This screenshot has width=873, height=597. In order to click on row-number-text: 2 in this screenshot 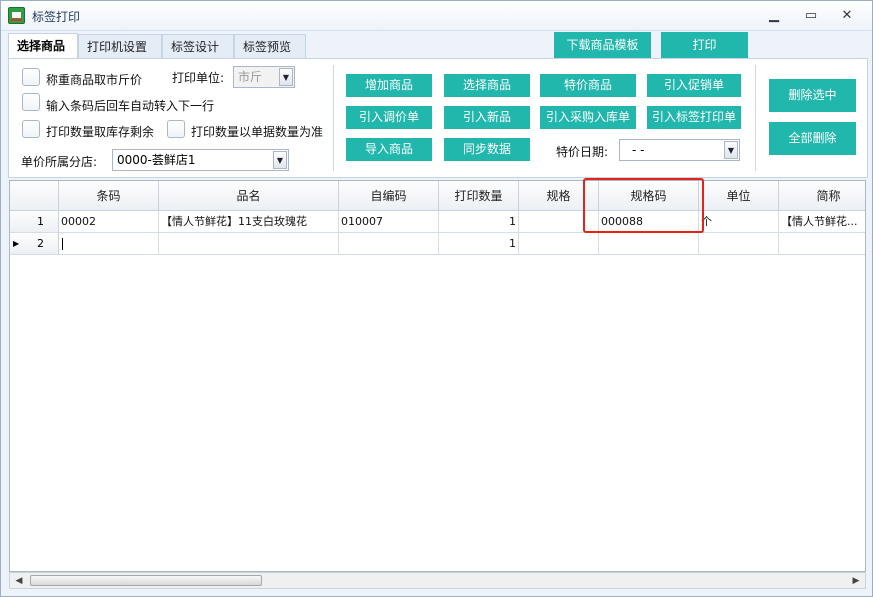, I will do `click(40, 243)`.